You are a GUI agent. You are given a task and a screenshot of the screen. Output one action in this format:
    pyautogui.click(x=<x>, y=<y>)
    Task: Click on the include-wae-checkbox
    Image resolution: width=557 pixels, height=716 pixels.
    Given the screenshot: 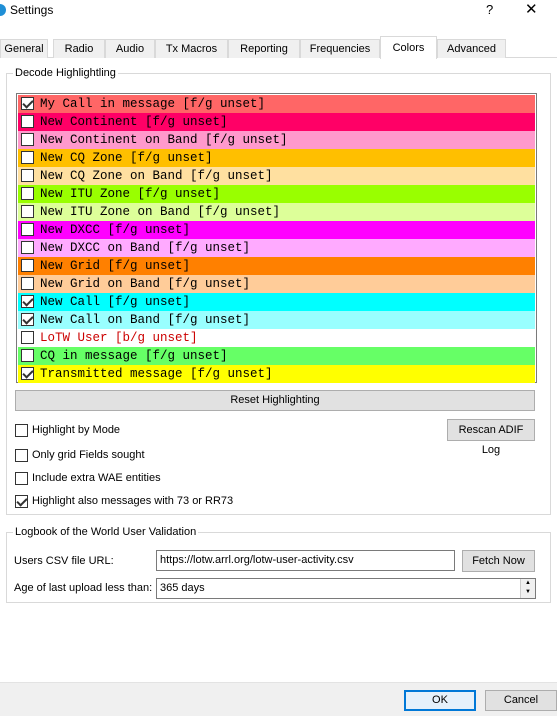 What is the action you would take?
    pyautogui.click(x=21, y=478)
    